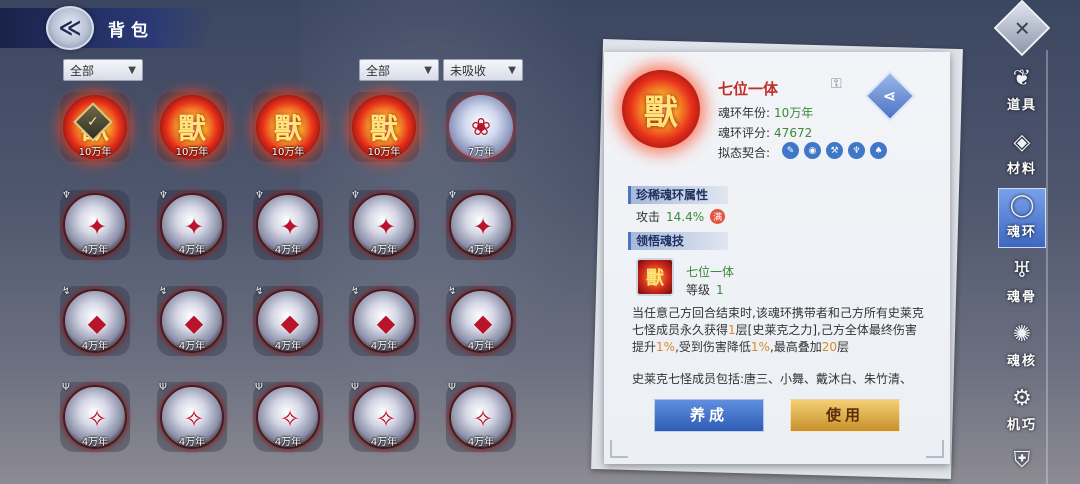 The image size is (1080, 484). I want to click on nav-tab: ⚙ 机巧, so click(1022, 412).